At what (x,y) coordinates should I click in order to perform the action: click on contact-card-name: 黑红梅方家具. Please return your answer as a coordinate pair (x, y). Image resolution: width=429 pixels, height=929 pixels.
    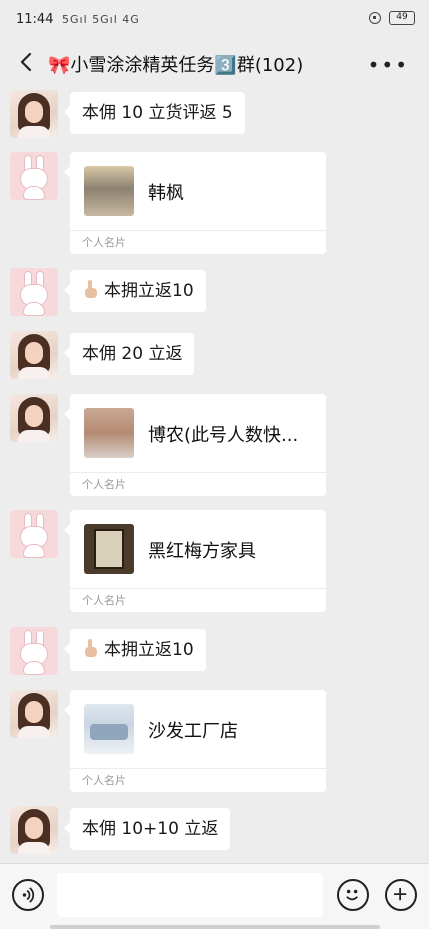
    Looking at the image, I should click on (202, 551).